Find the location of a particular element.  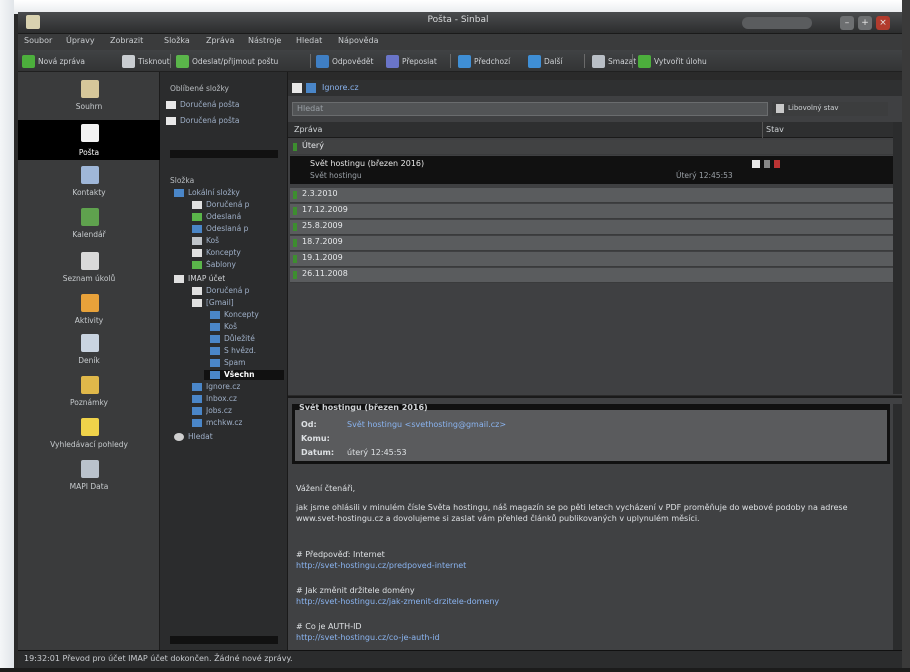

window-titlebar: Pošta - Sinbal – + × is located at coordinates (460, 23).